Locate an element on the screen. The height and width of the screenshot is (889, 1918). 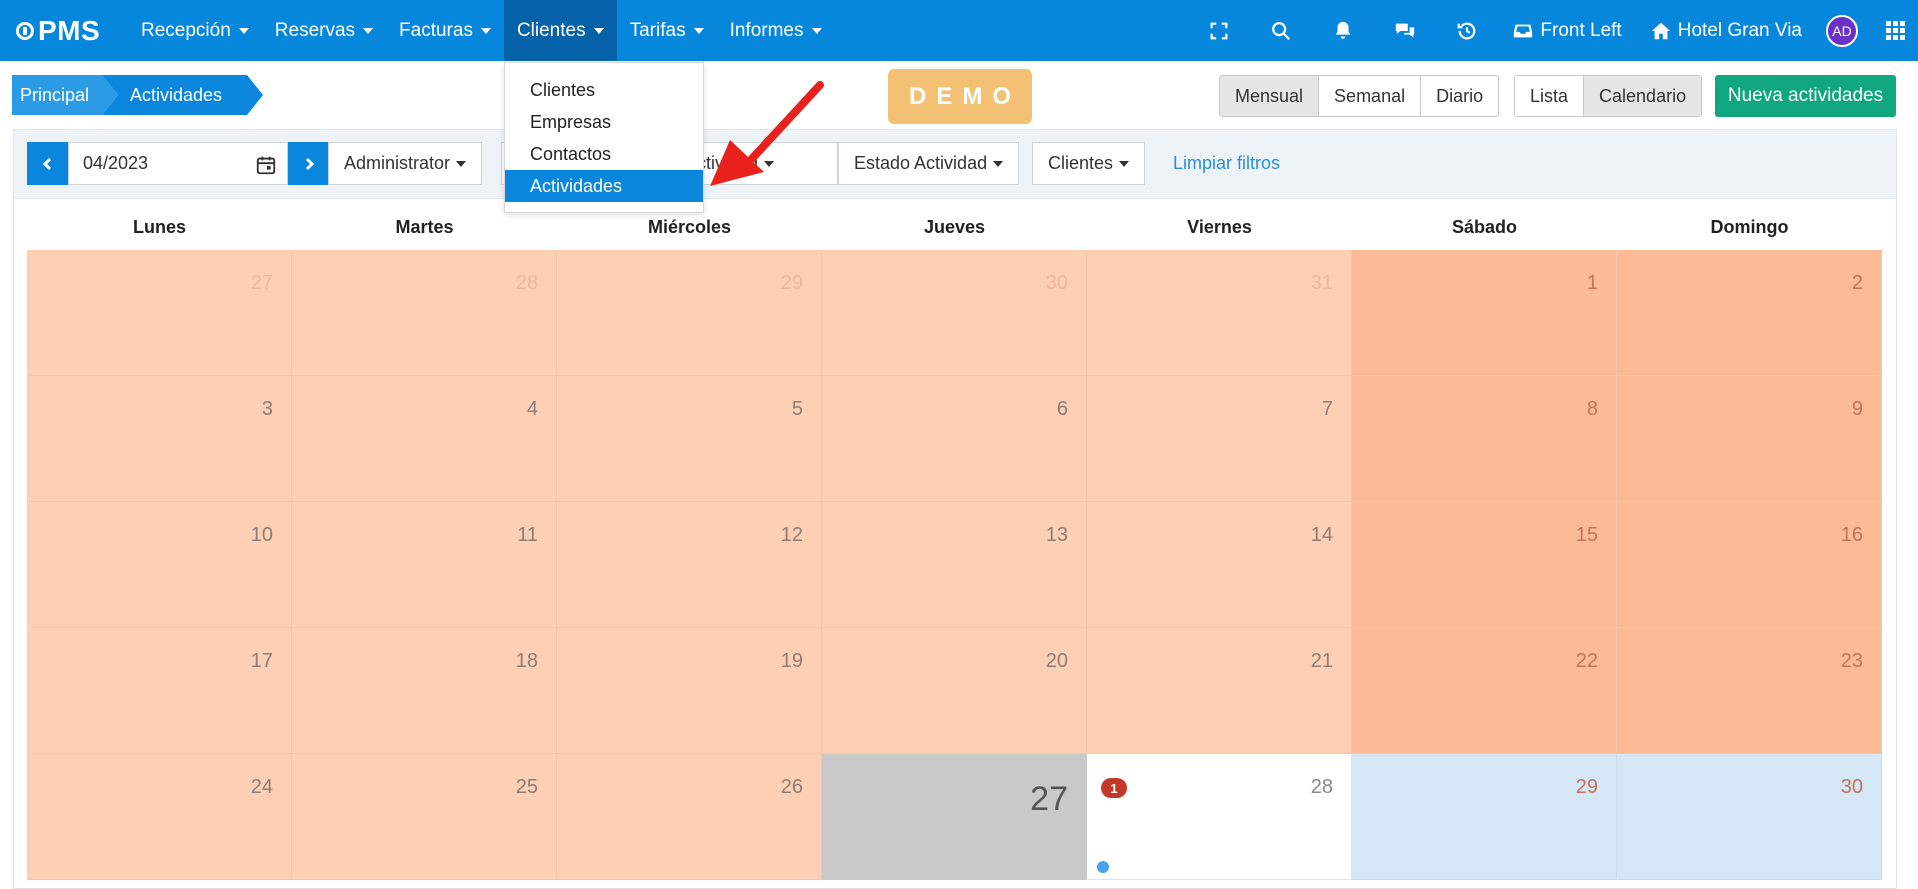
calendar-day: 19 is located at coordinates (689, 691).